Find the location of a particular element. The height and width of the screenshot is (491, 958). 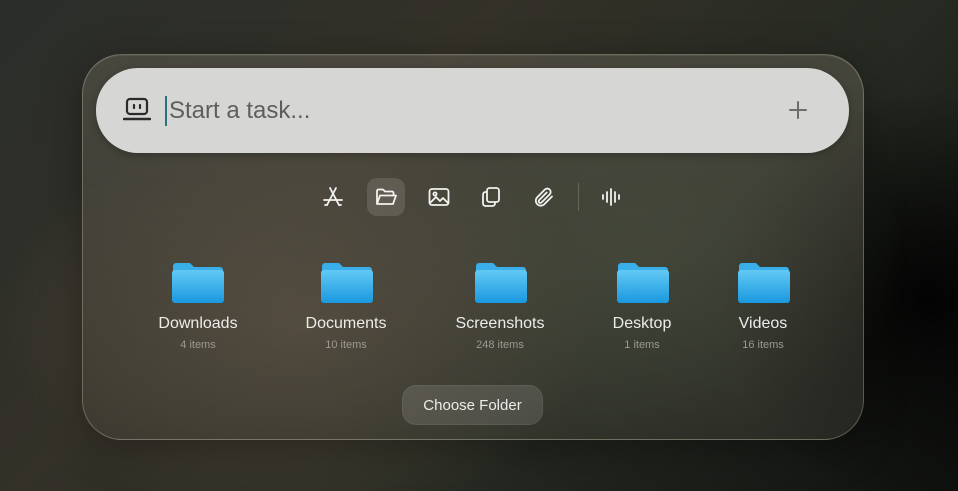

waveform-icon is located at coordinates (611, 197).